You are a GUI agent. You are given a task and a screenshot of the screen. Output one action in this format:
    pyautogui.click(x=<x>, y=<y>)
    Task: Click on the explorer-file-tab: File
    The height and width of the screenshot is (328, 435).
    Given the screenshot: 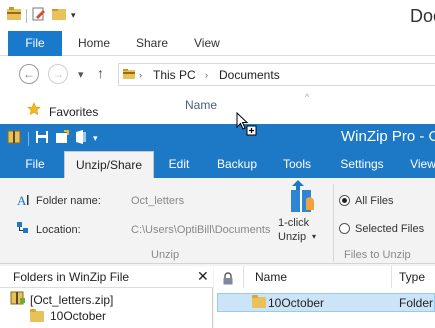 What is the action you would take?
    pyautogui.click(x=35, y=43)
    